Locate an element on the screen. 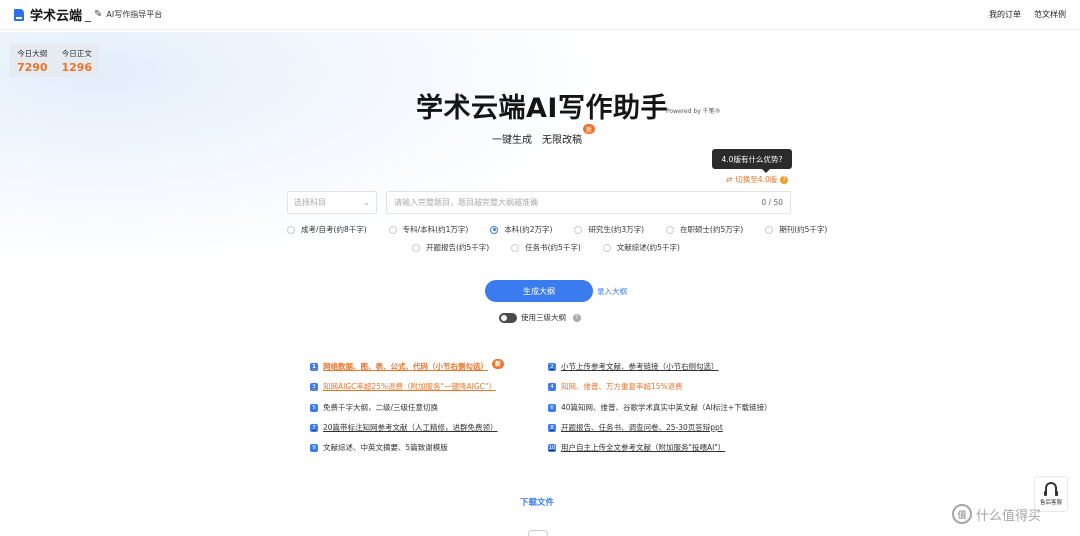 This screenshot has width=1080, height=536. feature-item: 7 20篇带标注知网参考文献（人工精修，进群免费领） is located at coordinates (404, 427).